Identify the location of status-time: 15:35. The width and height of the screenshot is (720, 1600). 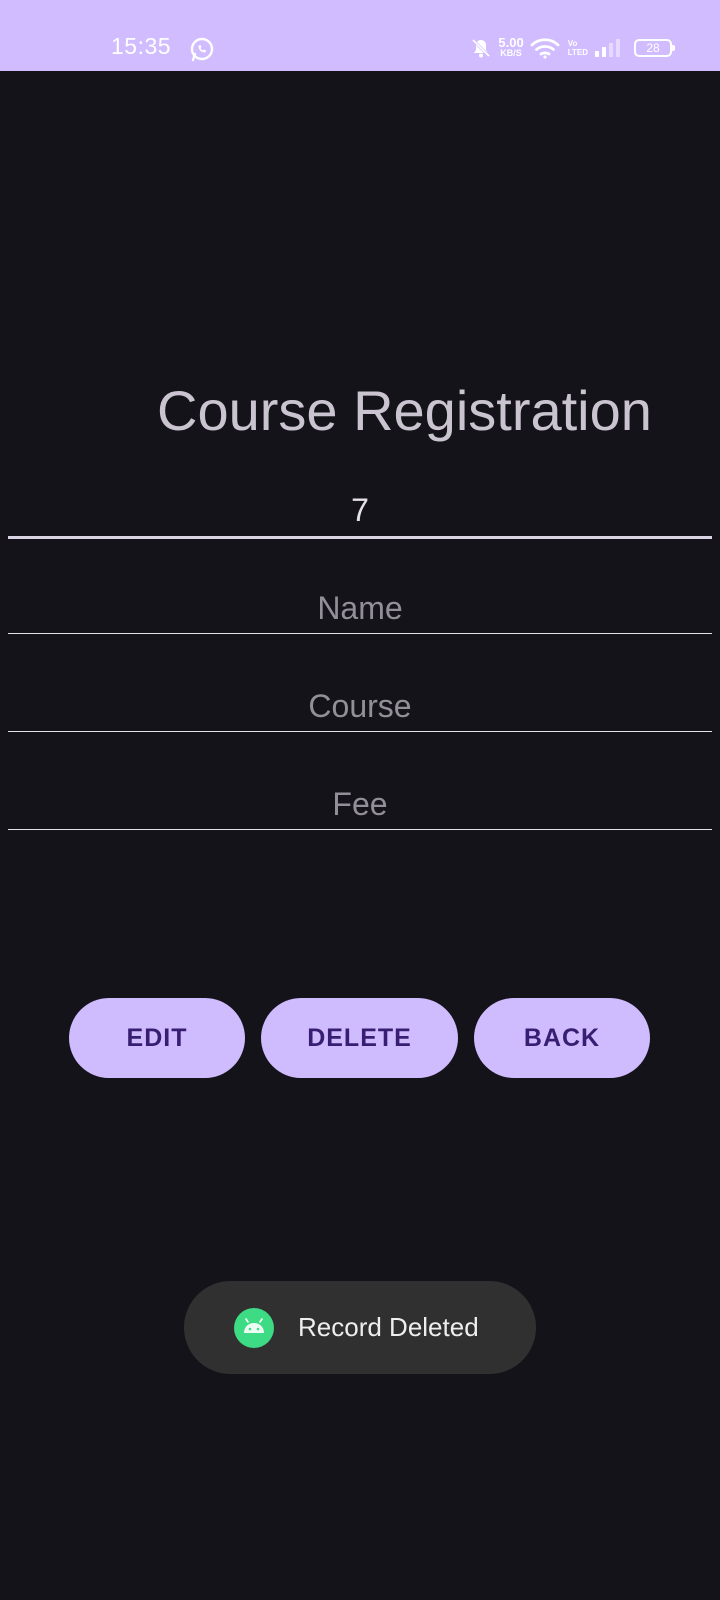
(141, 46).